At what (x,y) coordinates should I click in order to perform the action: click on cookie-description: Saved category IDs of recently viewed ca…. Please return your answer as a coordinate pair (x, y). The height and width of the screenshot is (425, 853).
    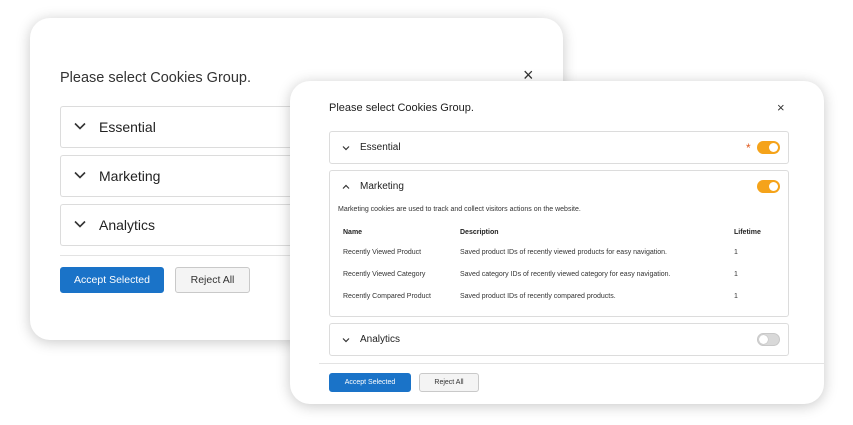
    Looking at the image, I should click on (565, 274).